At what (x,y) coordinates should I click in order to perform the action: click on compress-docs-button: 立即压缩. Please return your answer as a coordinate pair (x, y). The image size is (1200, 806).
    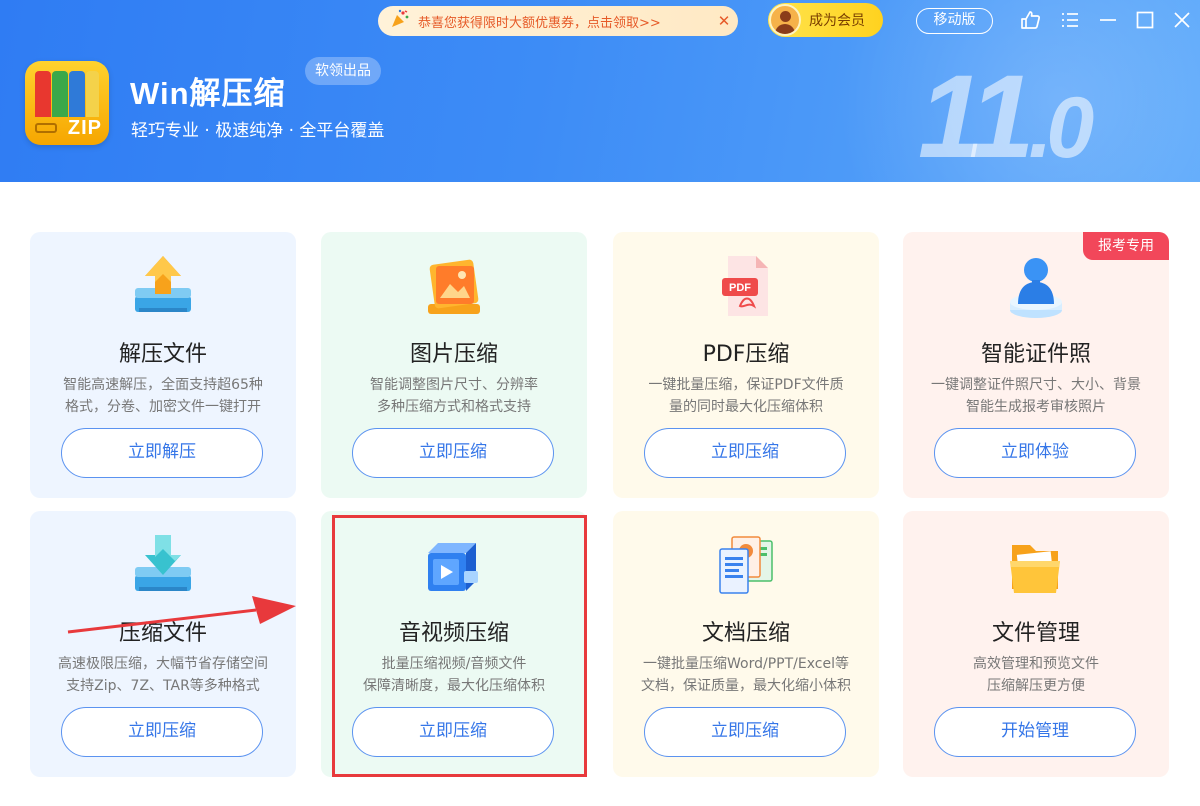
    Looking at the image, I should click on (745, 732).